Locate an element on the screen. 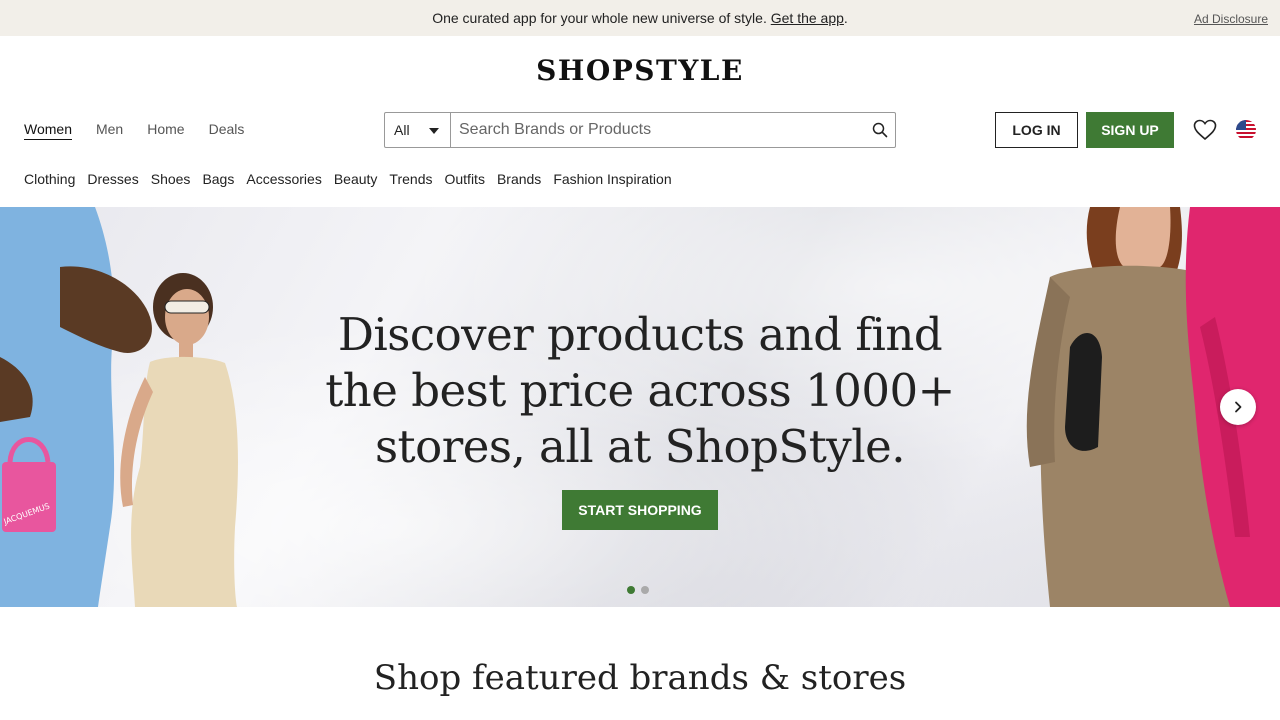 This screenshot has height=720, width=1280. banner-suffix: . is located at coordinates (845, 18).